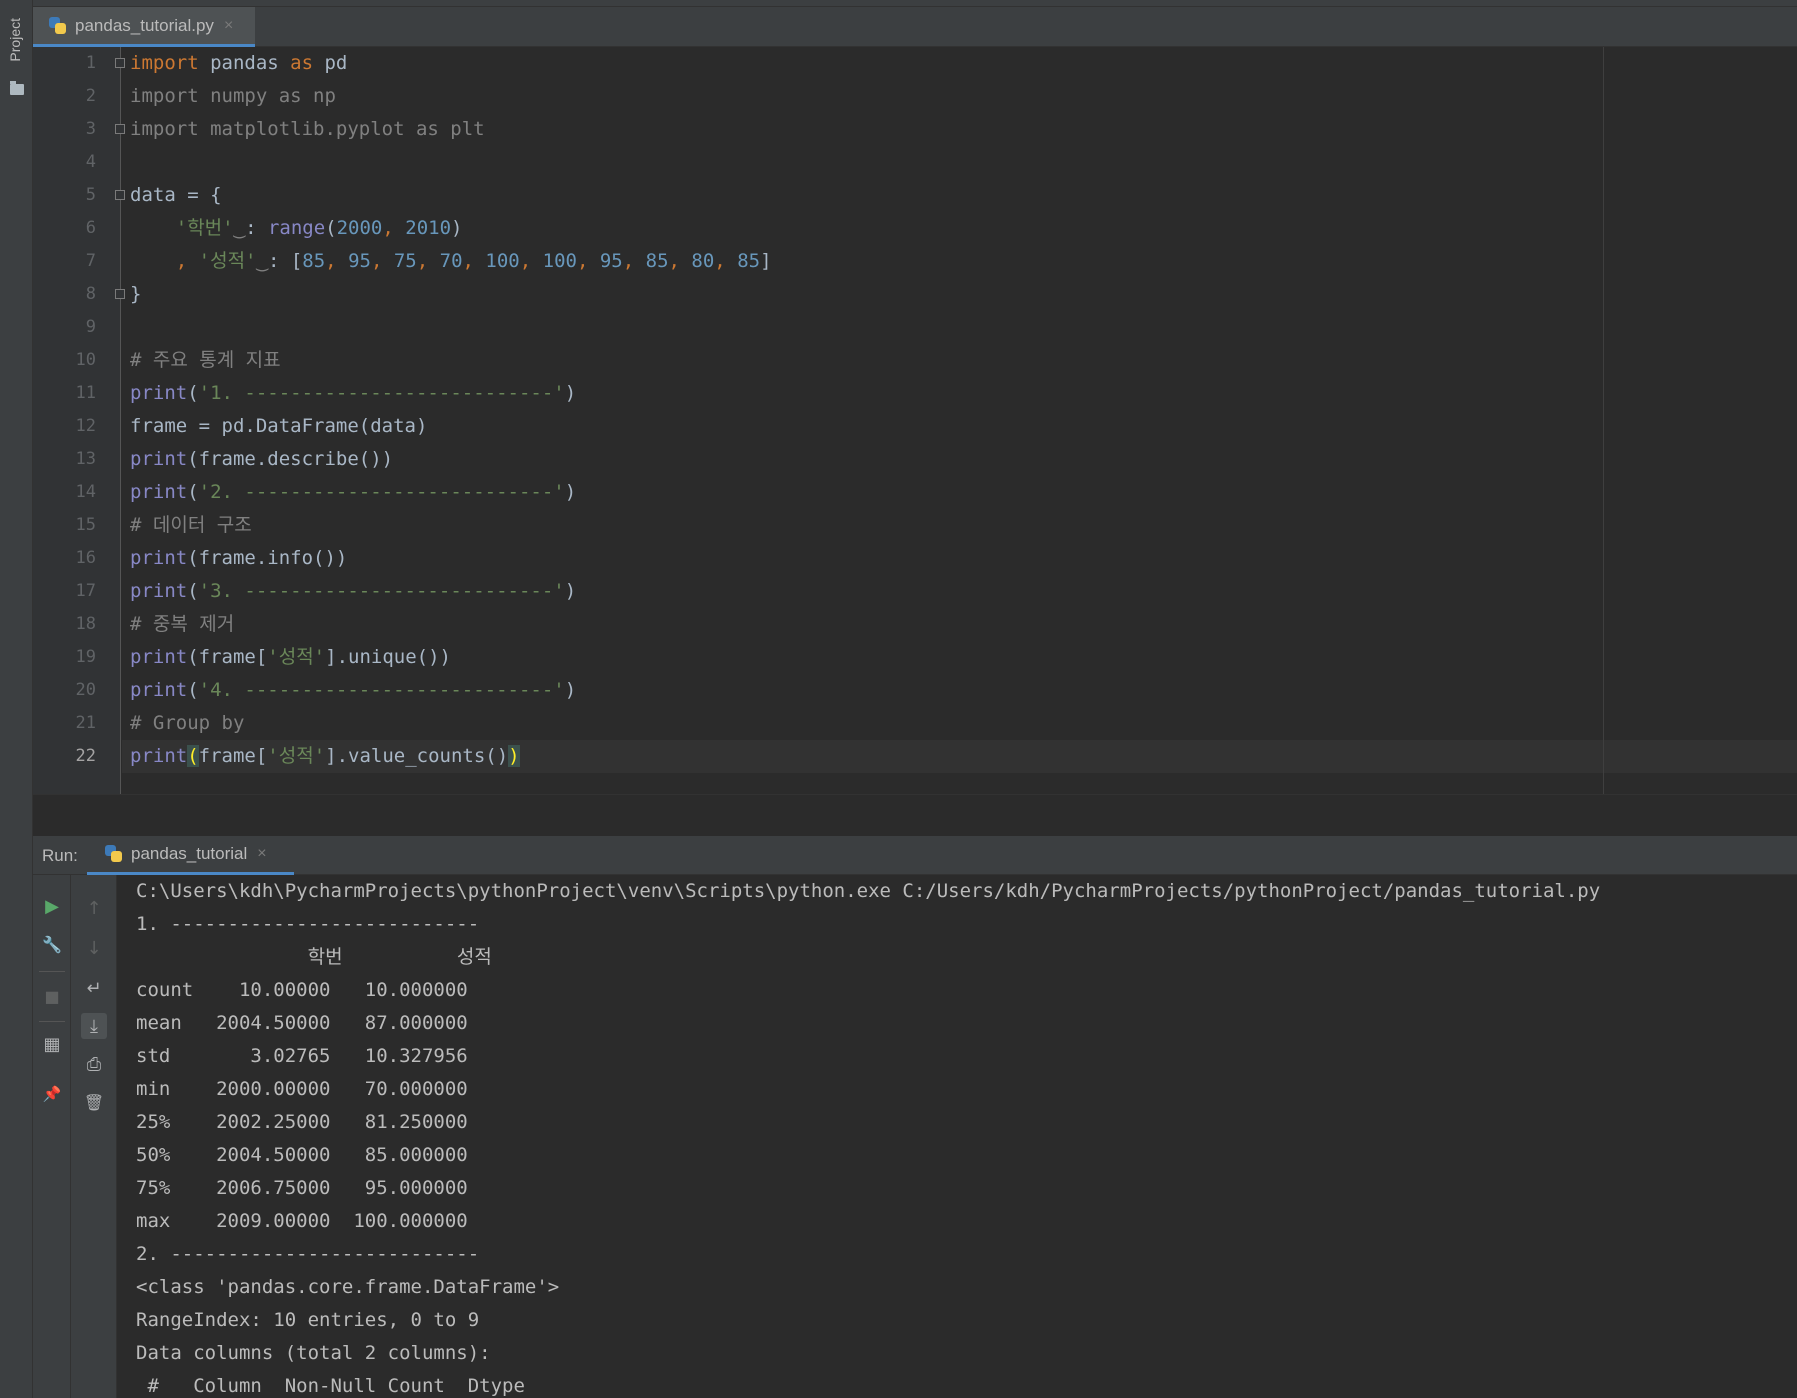  What do you see at coordinates (90, 228) in the screenshot?
I see `line-number: 6` at bounding box center [90, 228].